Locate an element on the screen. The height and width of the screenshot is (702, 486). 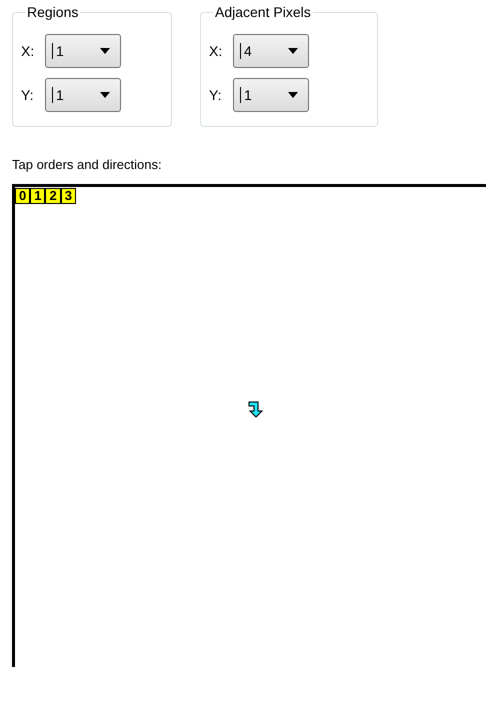
canvas-label: Tap orders and directions: is located at coordinates (87, 164).